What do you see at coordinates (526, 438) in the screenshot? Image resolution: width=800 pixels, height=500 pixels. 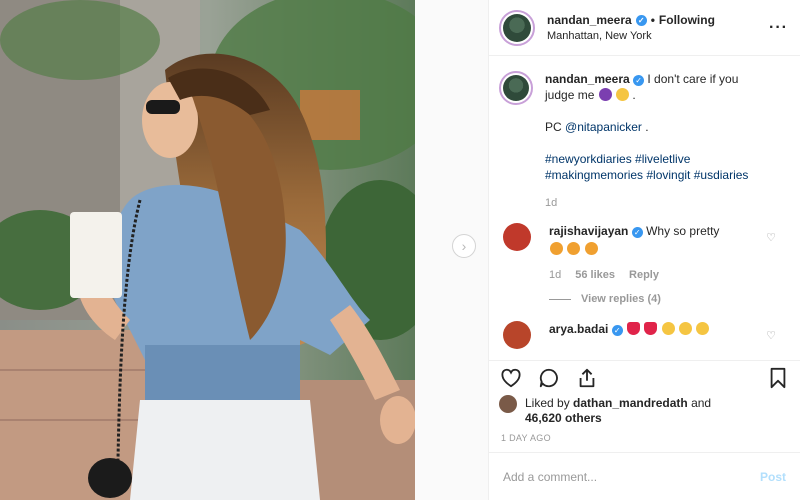 I see `post-timestamp: 1 DAY AGO` at bounding box center [526, 438].